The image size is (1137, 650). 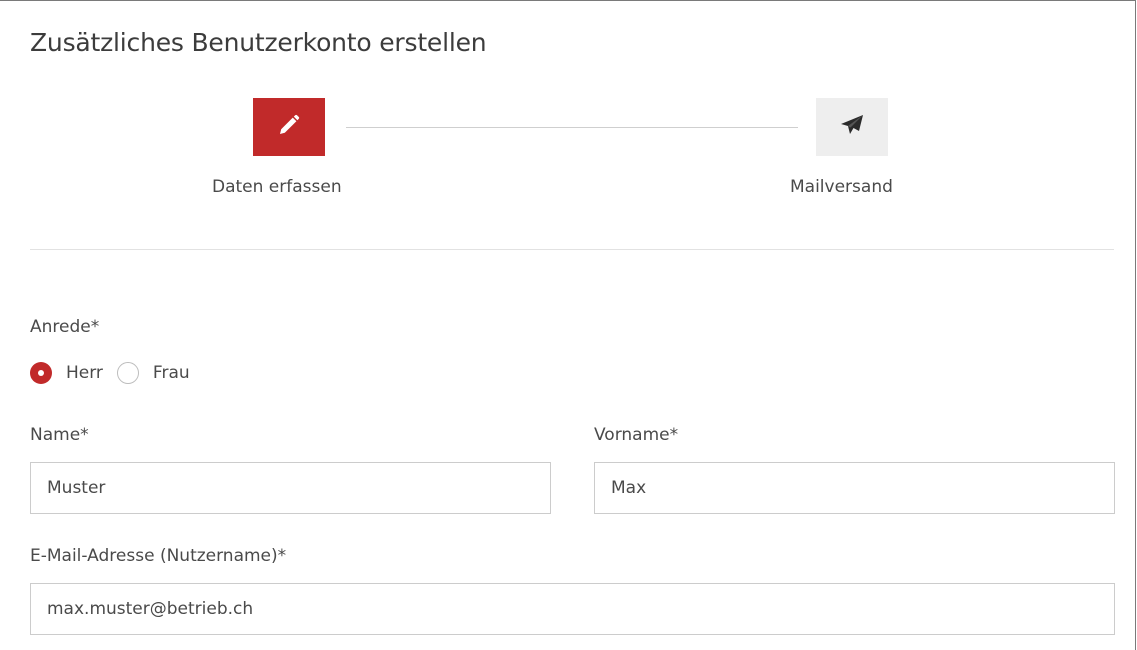 What do you see at coordinates (841, 187) in the screenshot?
I see `step-2-label: Mailversand` at bounding box center [841, 187].